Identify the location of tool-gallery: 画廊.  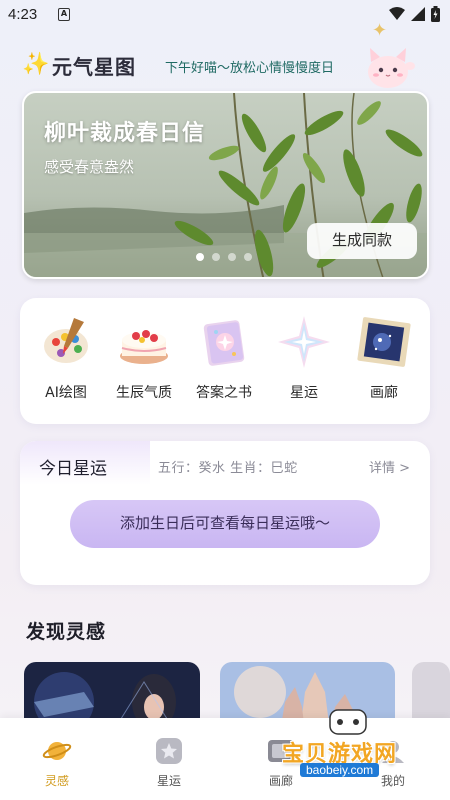
(384, 358).